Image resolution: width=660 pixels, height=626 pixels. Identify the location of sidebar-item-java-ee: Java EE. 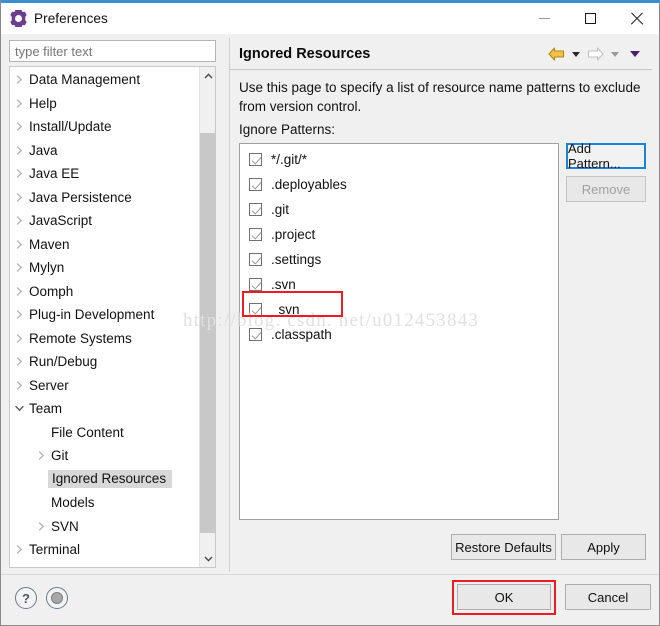
(105, 174).